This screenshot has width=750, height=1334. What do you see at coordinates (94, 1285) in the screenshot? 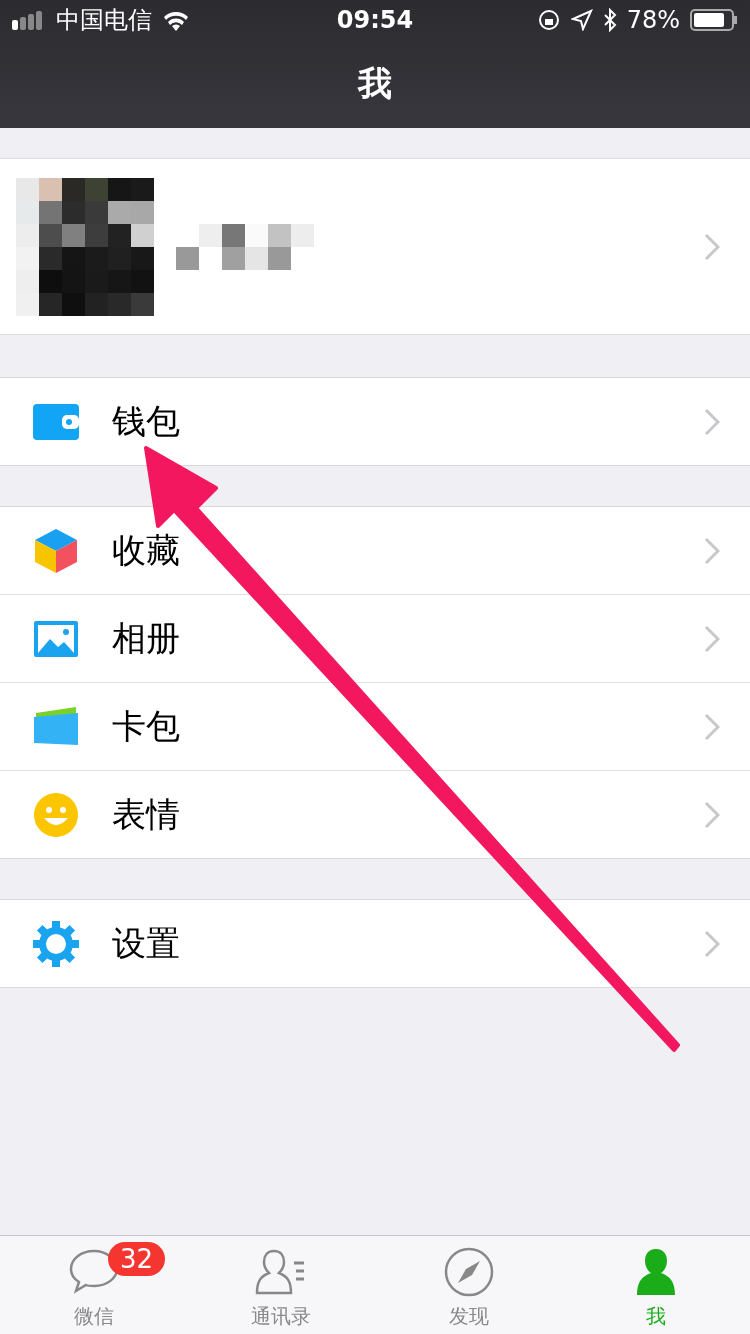
I see `tab-item: 微信 32` at bounding box center [94, 1285].